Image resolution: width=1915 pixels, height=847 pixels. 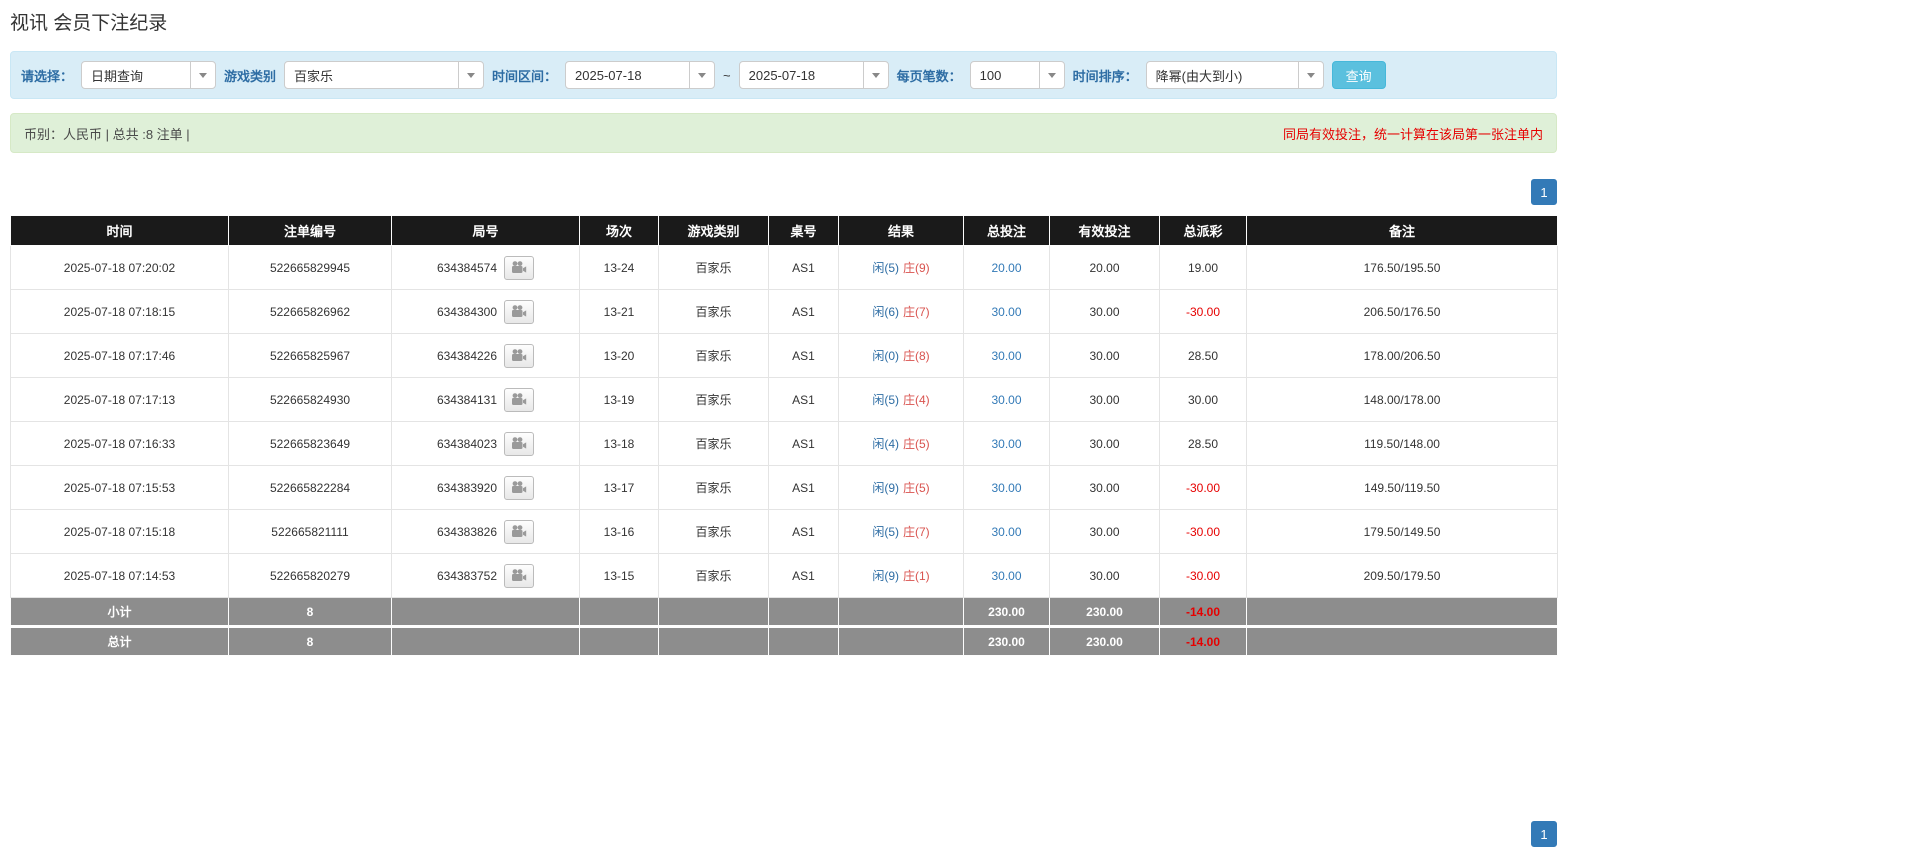 I want to click on date-from-select: 2025-07-18, so click(x=640, y=75).